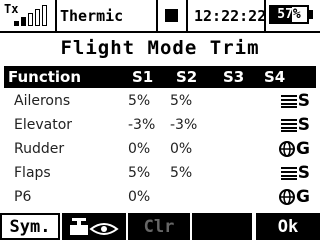 This screenshot has width=320, height=240. I want to click on battery-indicator: 57%, so click(289, 14).